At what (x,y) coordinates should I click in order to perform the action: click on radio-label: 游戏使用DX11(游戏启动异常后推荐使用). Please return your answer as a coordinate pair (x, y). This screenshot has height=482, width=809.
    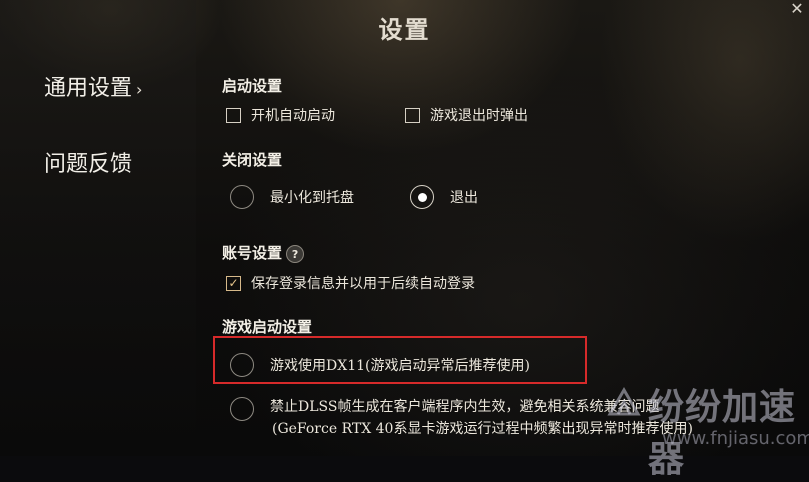
    Looking at the image, I should click on (400, 366).